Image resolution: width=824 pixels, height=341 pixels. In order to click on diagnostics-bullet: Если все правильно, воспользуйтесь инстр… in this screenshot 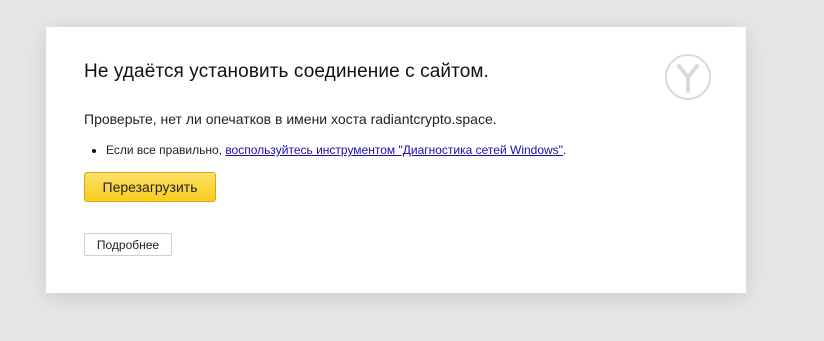, I will do `click(329, 150)`.